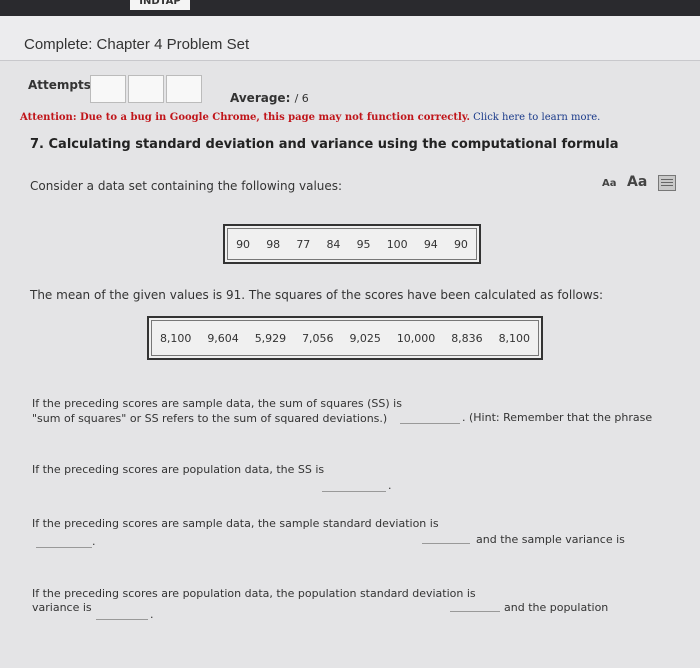 This screenshot has height=668, width=700. I want to click on page-title: Complete: Chapter 4 Problem Set, so click(137, 44).